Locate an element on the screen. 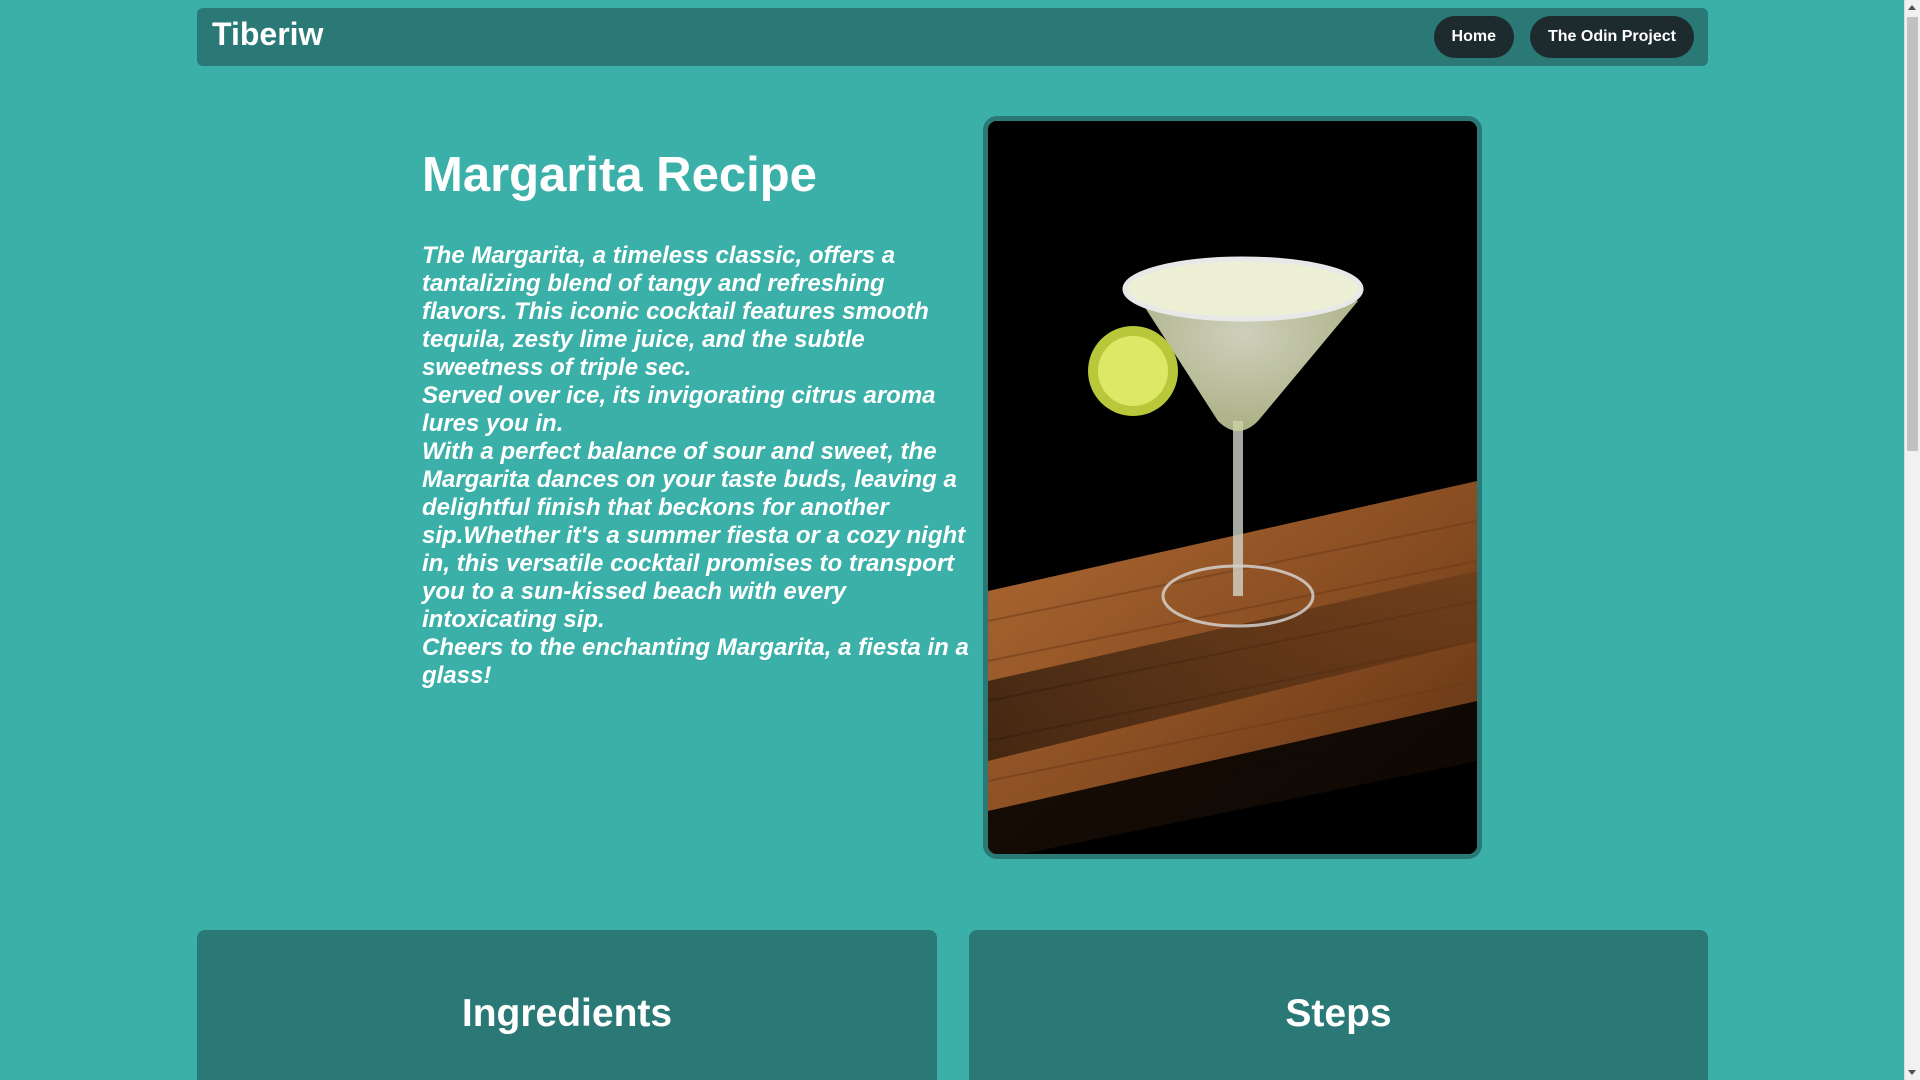 Image resolution: width=1920 pixels, height=1080 pixels. home-button: Home is located at coordinates (1473, 37).